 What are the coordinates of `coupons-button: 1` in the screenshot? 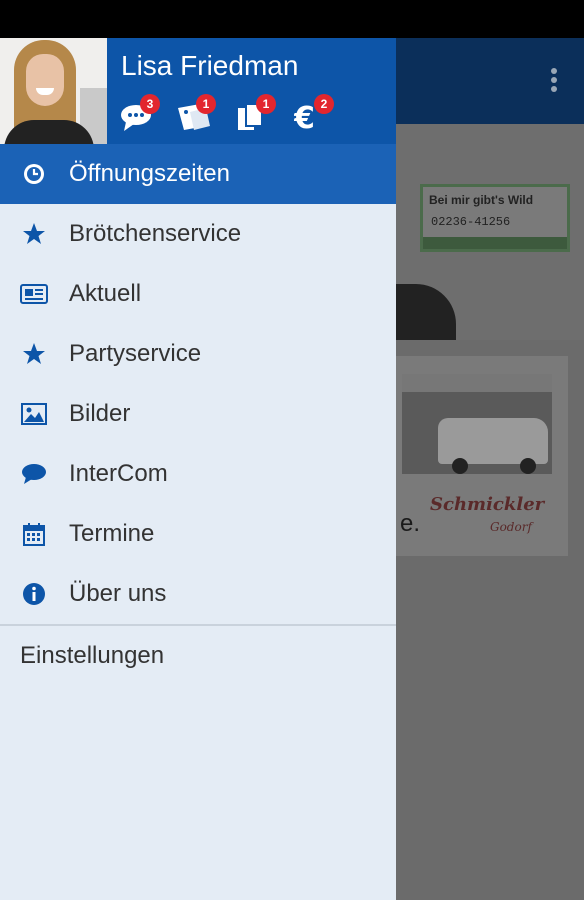 It's located at (196, 113).